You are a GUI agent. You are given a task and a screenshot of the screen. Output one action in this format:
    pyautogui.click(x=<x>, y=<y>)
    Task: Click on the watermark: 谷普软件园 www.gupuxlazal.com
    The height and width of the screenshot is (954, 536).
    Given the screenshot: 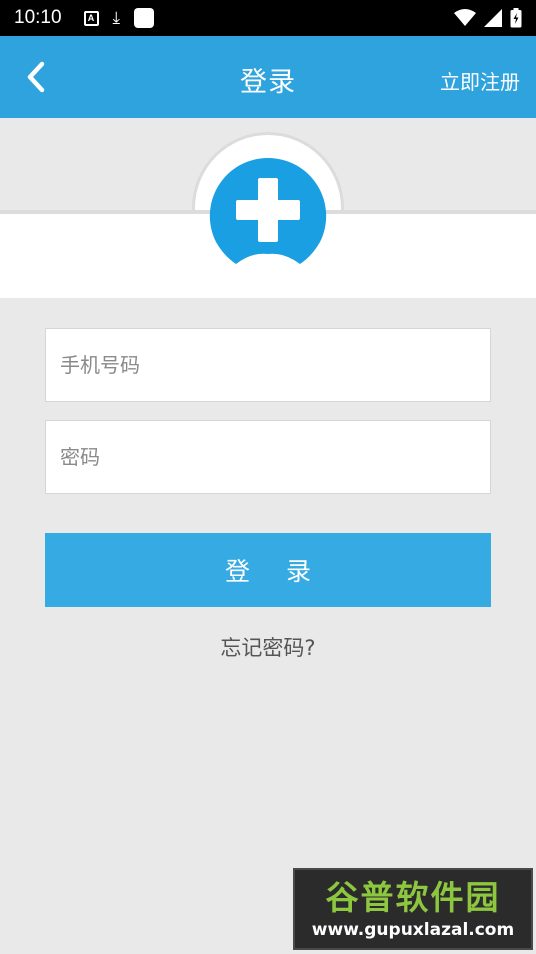 What is the action you would take?
    pyautogui.click(x=413, y=909)
    